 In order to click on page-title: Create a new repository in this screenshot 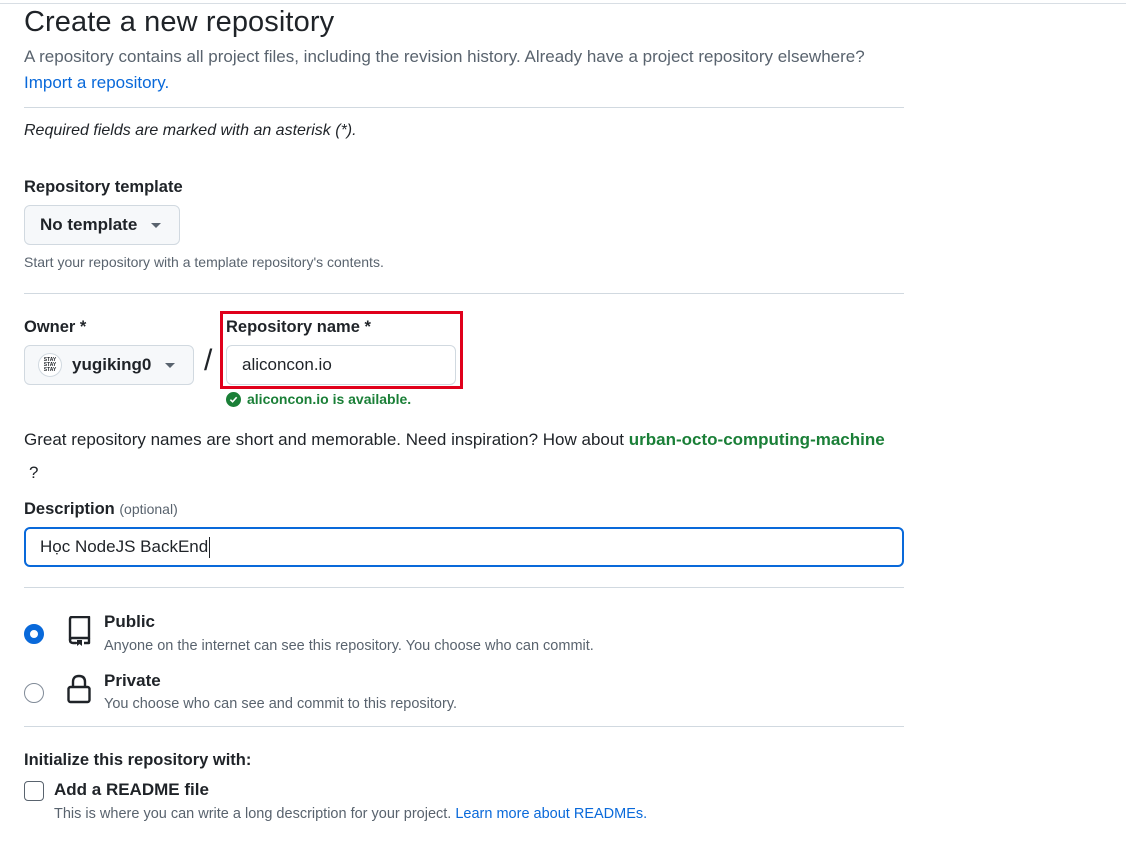, I will do `click(179, 22)`.